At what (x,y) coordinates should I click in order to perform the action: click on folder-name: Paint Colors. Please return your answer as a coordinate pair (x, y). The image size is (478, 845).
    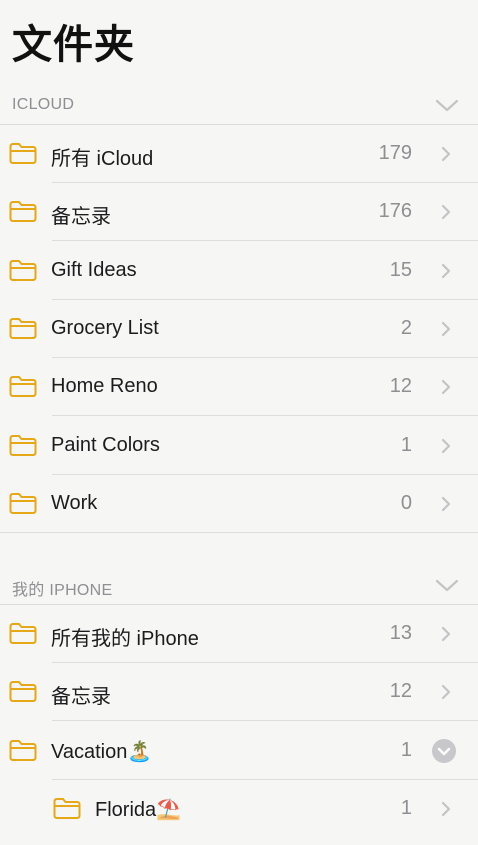
    Looking at the image, I should click on (105, 444).